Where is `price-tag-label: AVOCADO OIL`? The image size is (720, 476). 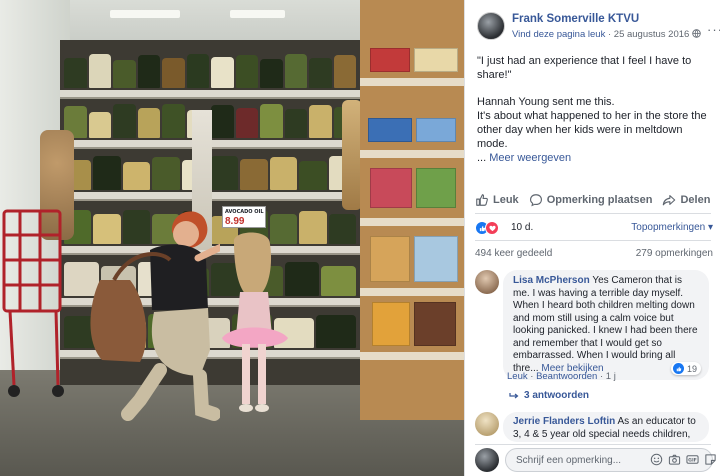 price-tag-label: AVOCADO OIL is located at coordinates (244, 212).